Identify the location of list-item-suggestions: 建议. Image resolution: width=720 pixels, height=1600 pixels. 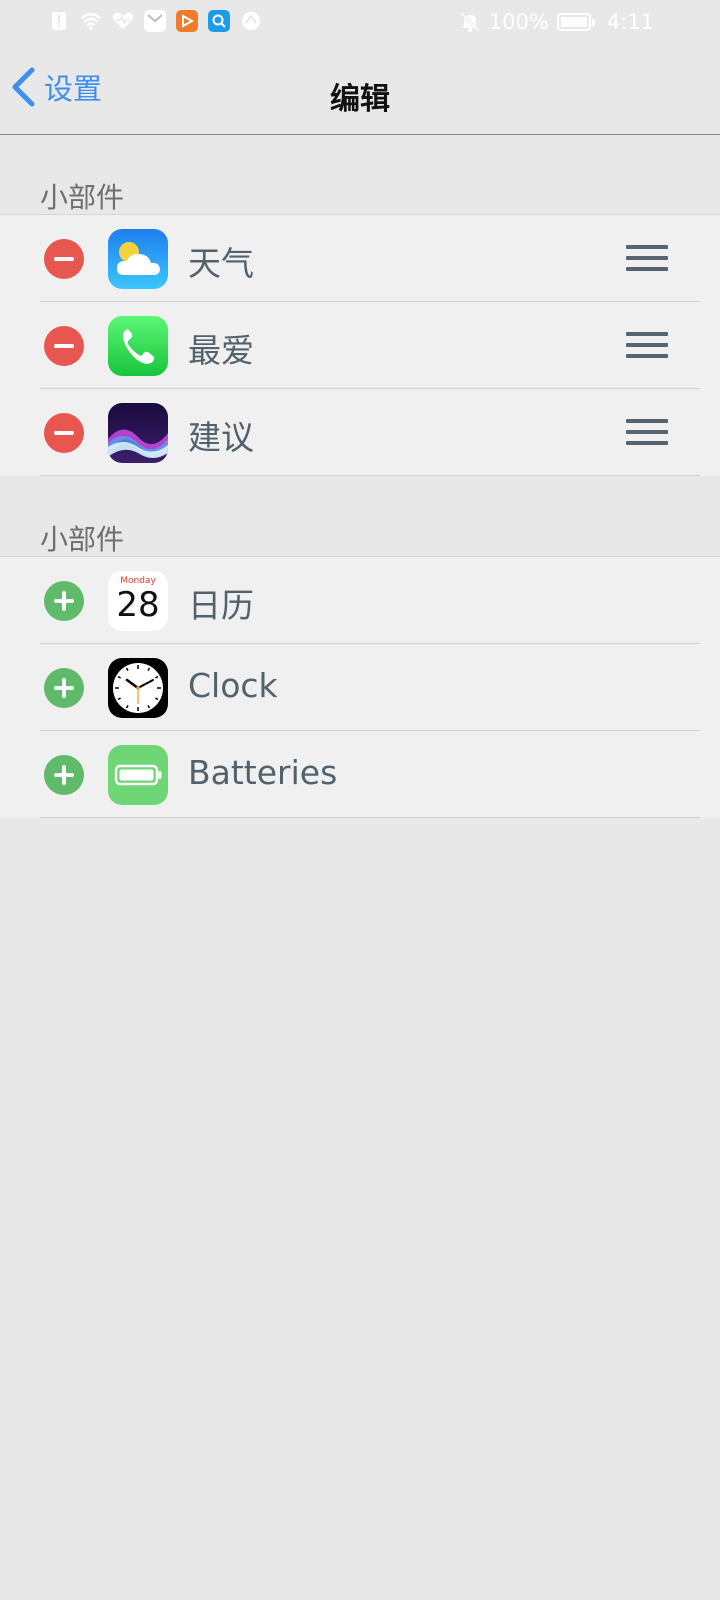
(360, 432).